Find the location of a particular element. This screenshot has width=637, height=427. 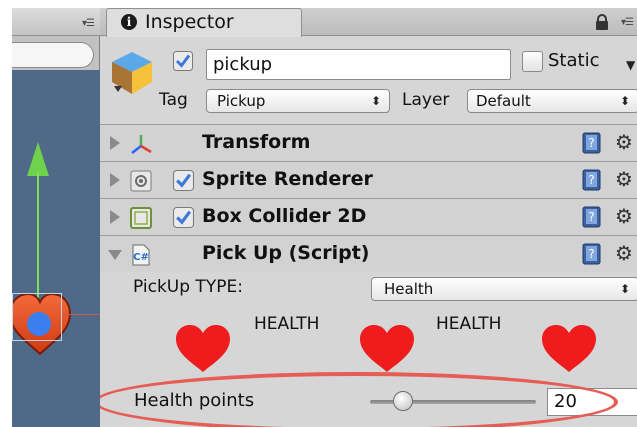

sprite-renderer-icon is located at coordinates (141, 181).